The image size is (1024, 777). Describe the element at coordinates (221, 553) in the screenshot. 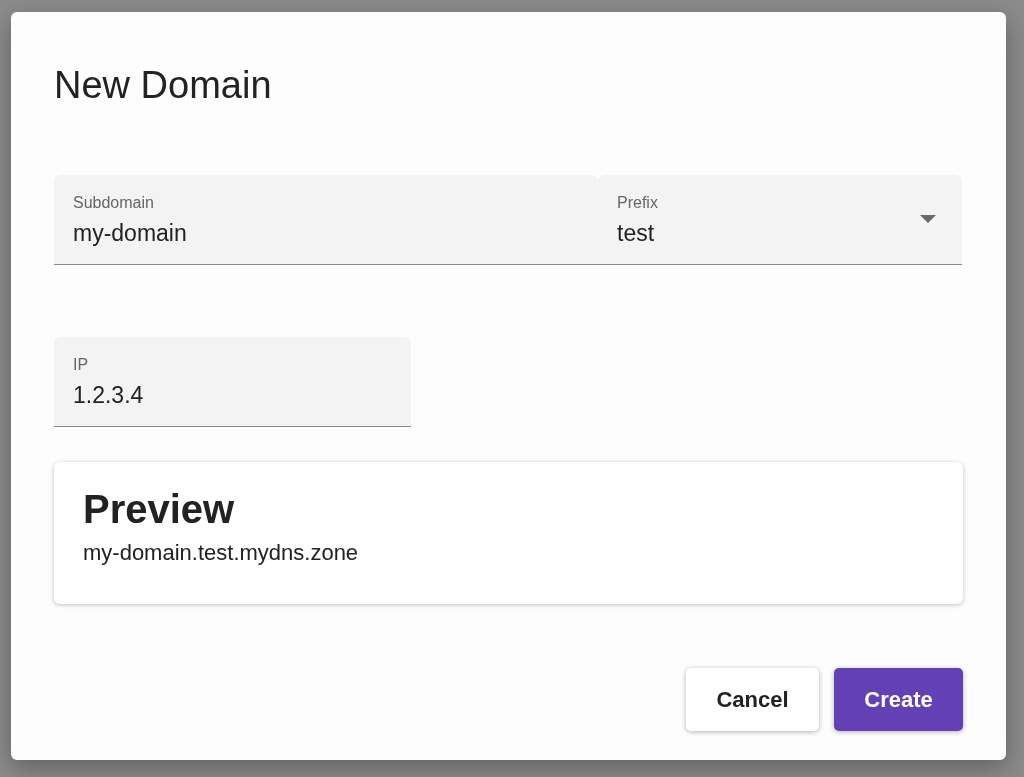

I see `preview-text: my-domain.test.mydns.zone` at that location.